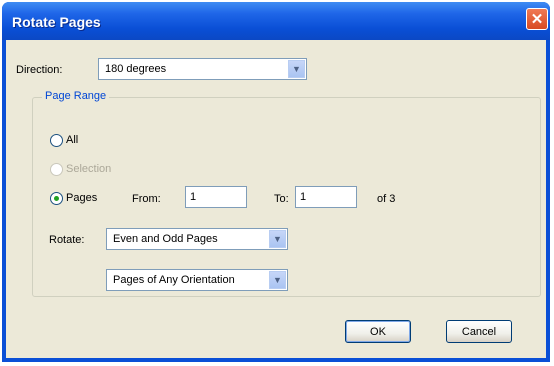 The width and height of the screenshot is (554, 366). What do you see at coordinates (89, 169) in the screenshot?
I see `radio-selection-label: Selection` at bounding box center [89, 169].